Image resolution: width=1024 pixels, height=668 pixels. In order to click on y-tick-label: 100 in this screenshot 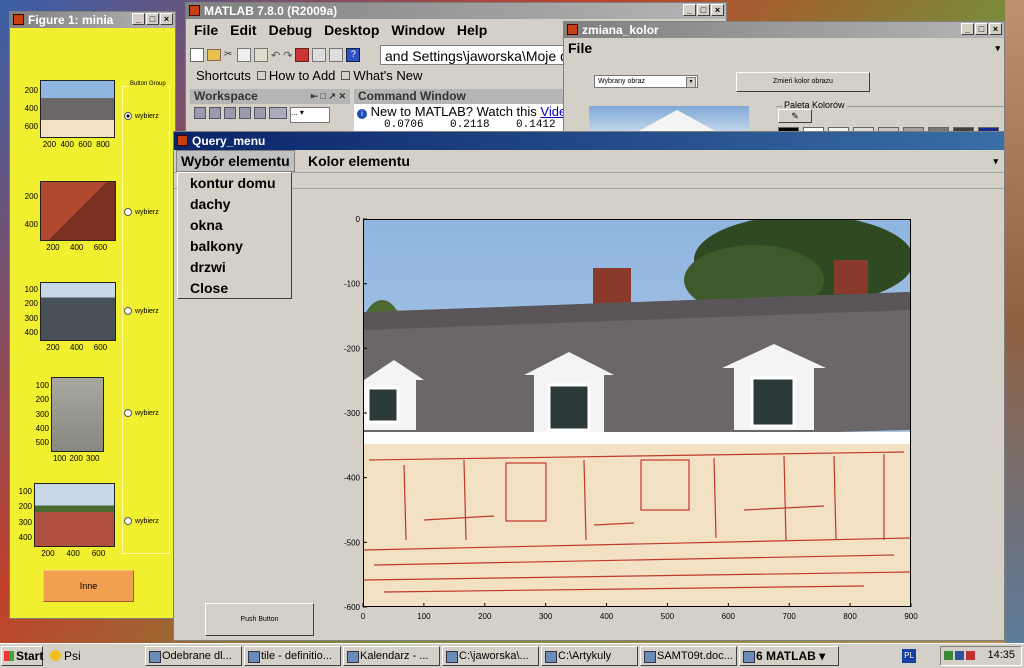, I will do `click(31, 290)`.